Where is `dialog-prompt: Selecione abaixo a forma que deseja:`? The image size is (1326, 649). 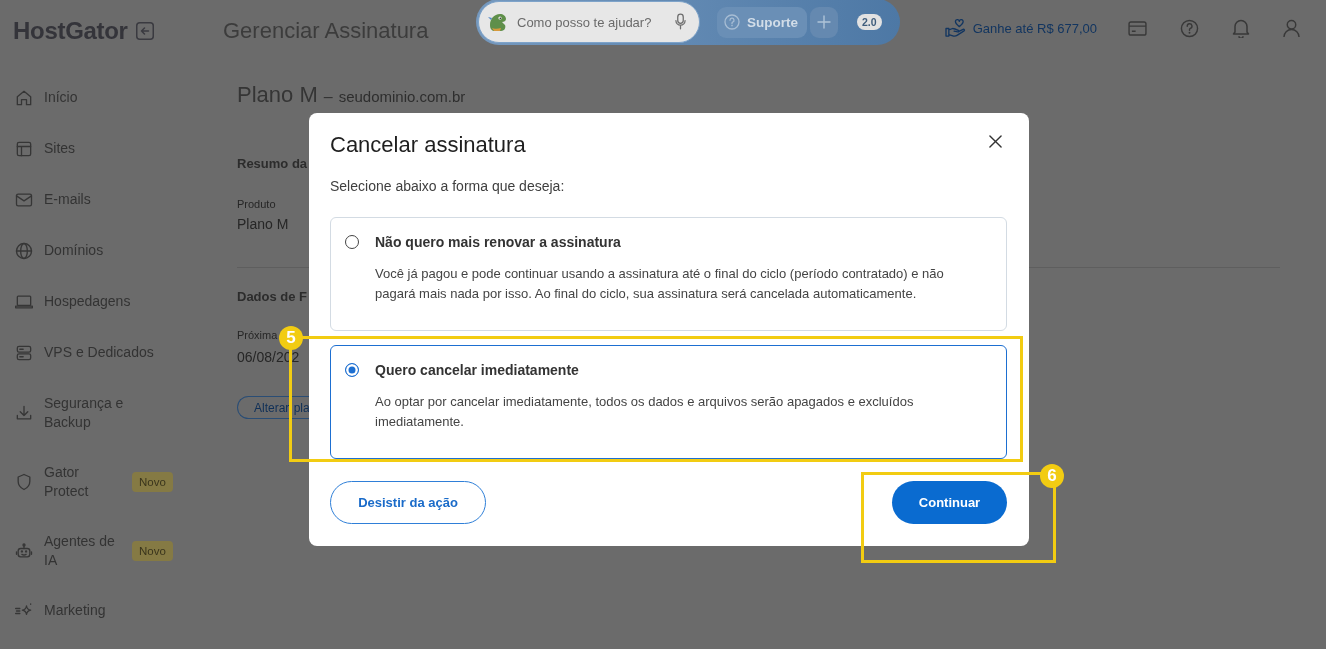
dialog-prompt: Selecione abaixo a forma que deseja: is located at coordinates (448, 186).